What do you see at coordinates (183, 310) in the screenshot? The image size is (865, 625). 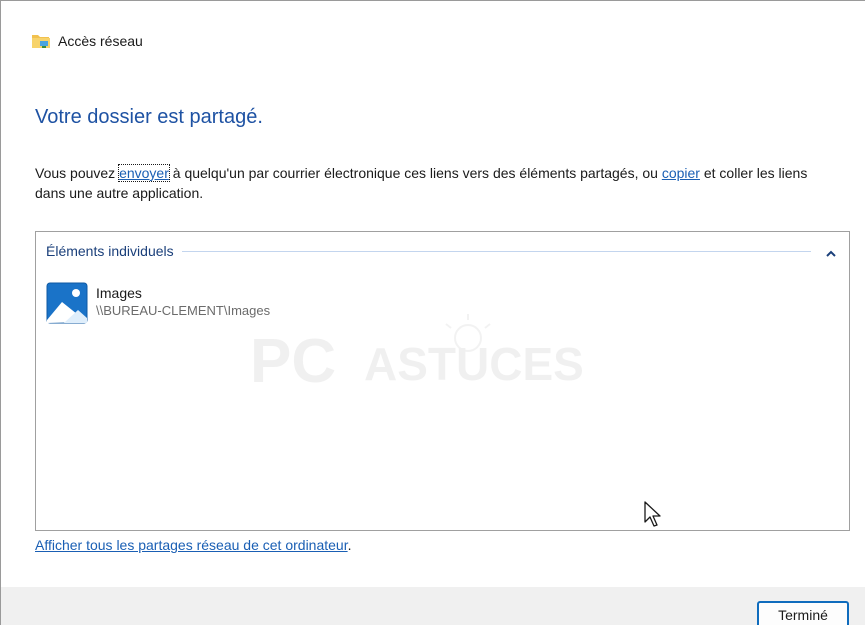 I see `item-path: \\BUREAU-CLEMENT\Images` at bounding box center [183, 310].